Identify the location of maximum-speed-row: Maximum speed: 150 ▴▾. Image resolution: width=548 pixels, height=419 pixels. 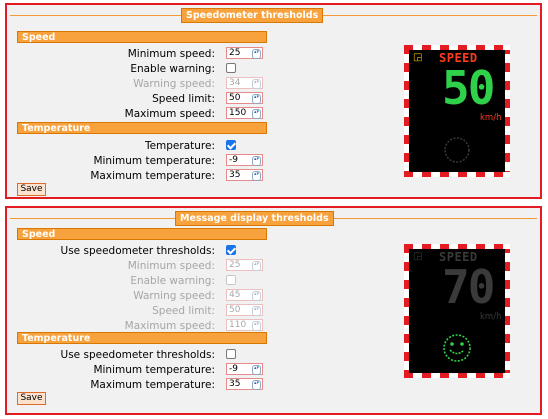
(137, 114).